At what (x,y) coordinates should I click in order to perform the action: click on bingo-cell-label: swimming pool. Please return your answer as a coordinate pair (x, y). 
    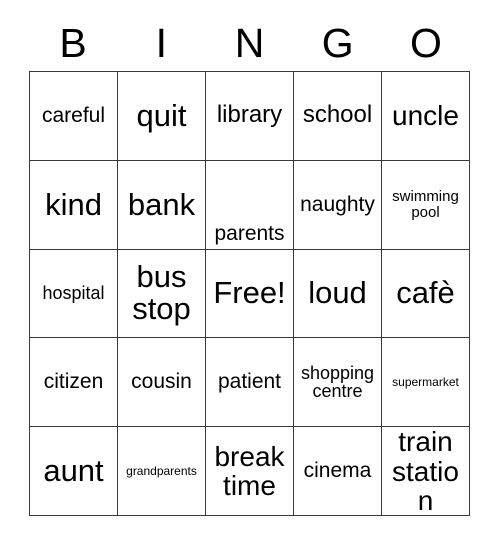
    Looking at the image, I should click on (425, 204).